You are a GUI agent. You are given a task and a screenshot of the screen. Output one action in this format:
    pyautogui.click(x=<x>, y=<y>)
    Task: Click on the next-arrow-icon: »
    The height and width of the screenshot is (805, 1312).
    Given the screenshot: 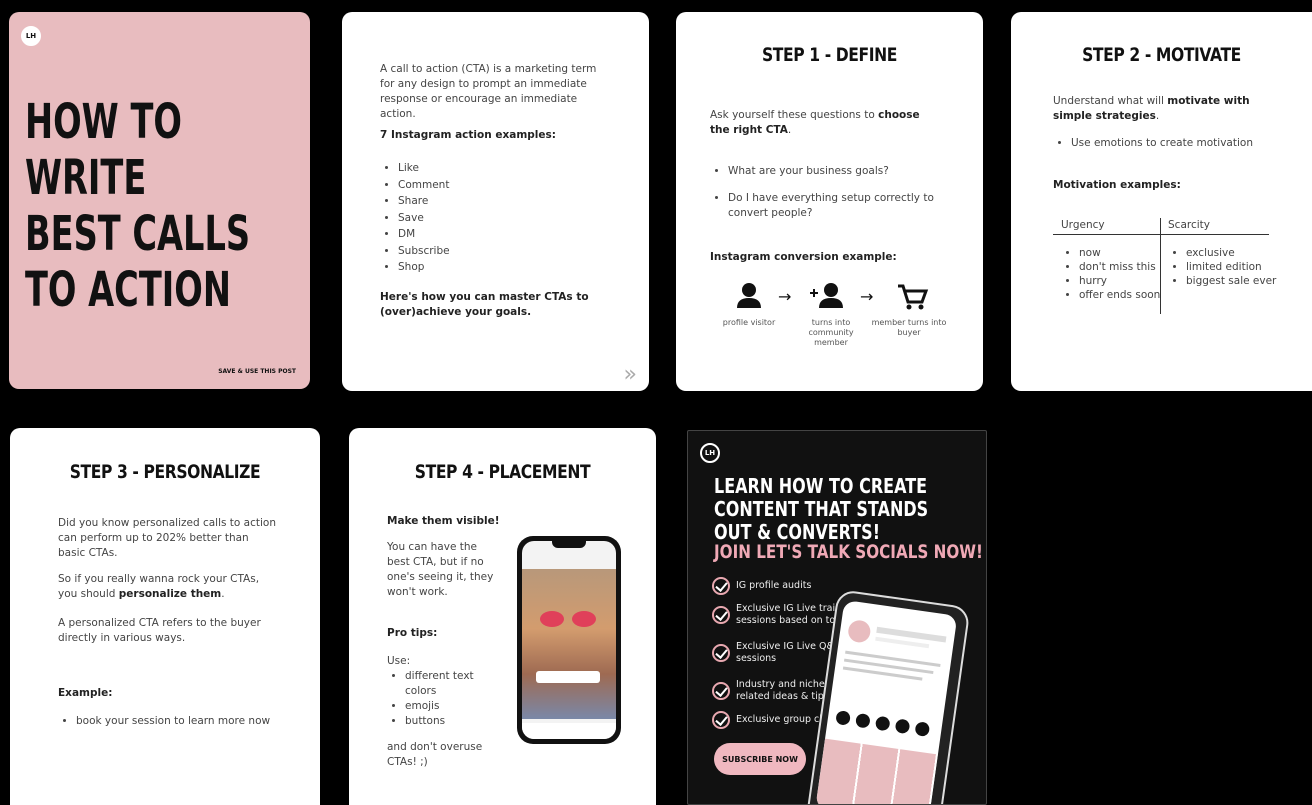 What is the action you would take?
    pyautogui.click(x=630, y=374)
    